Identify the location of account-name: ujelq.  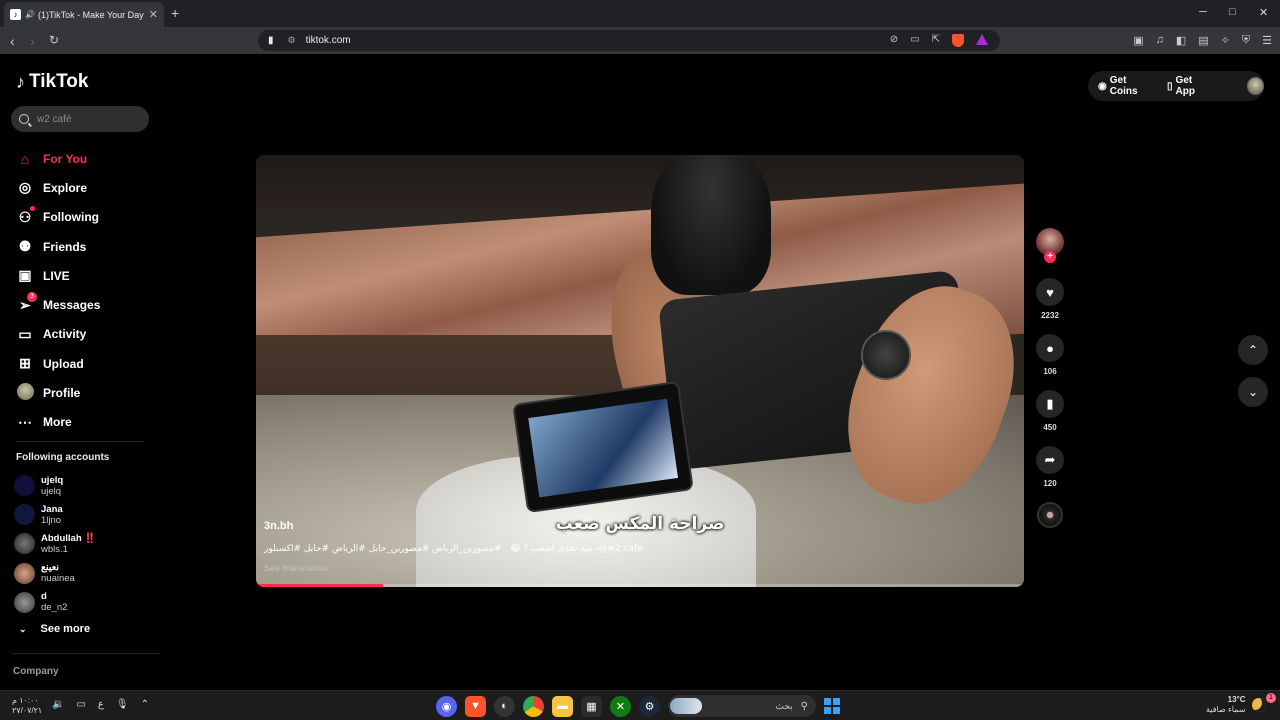
(52, 480).